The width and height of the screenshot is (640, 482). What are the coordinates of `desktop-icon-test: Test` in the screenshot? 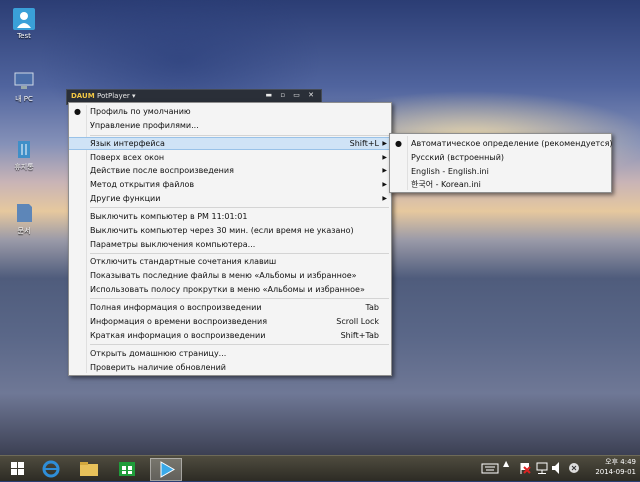 It's located at (24, 24).